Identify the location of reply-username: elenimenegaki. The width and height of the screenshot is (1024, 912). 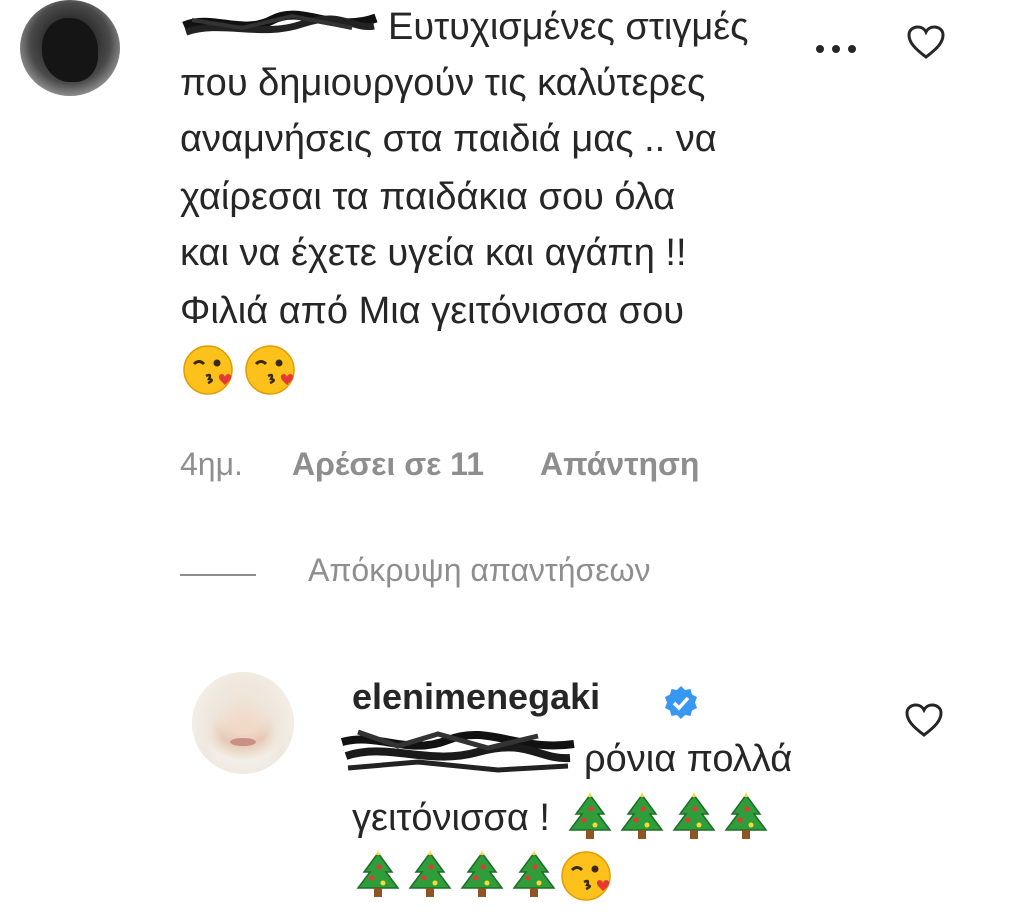
(476, 697).